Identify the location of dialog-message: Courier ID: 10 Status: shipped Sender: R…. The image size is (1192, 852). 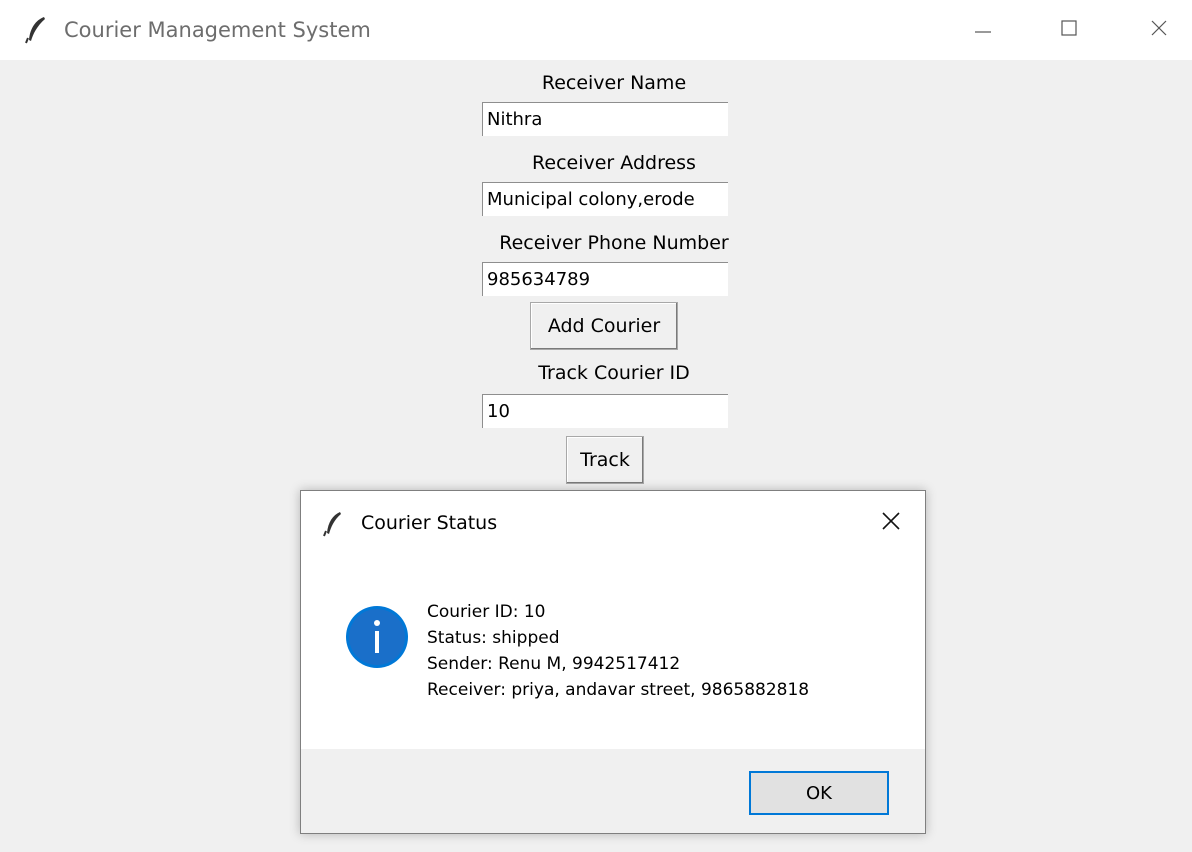
(618, 651).